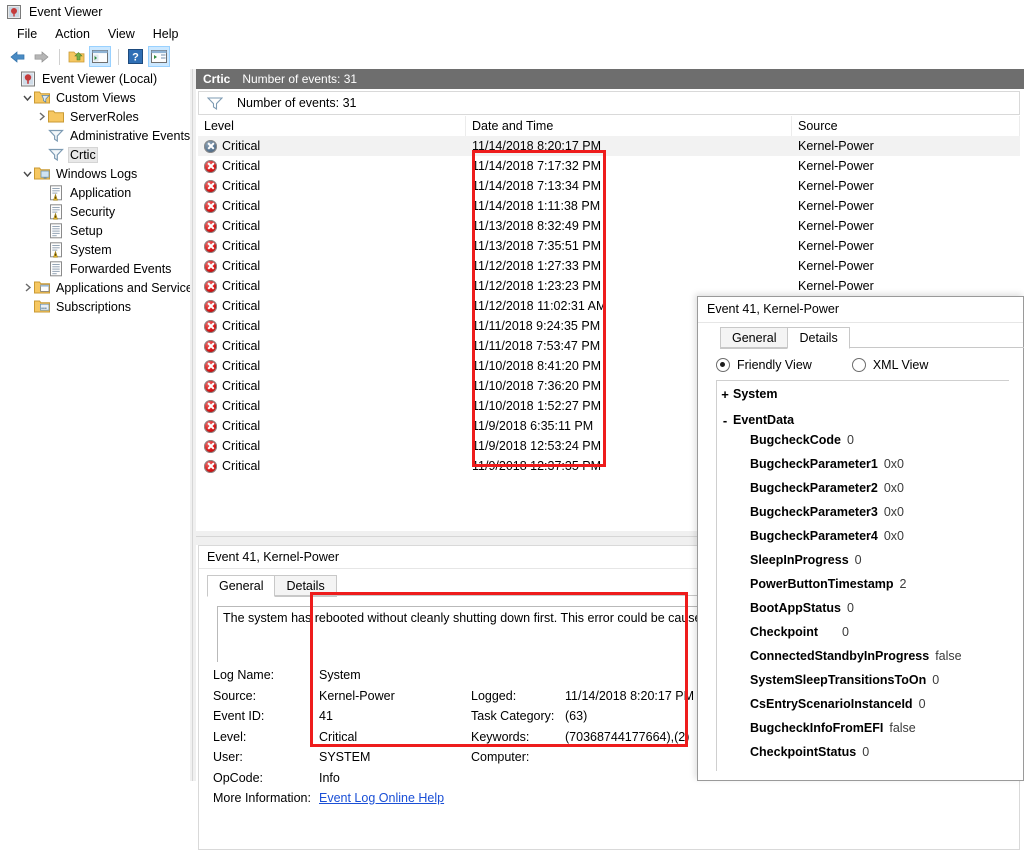 Image resolution: width=1024 pixels, height=850 pixels. I want to click on back-button, so click(17, 56).